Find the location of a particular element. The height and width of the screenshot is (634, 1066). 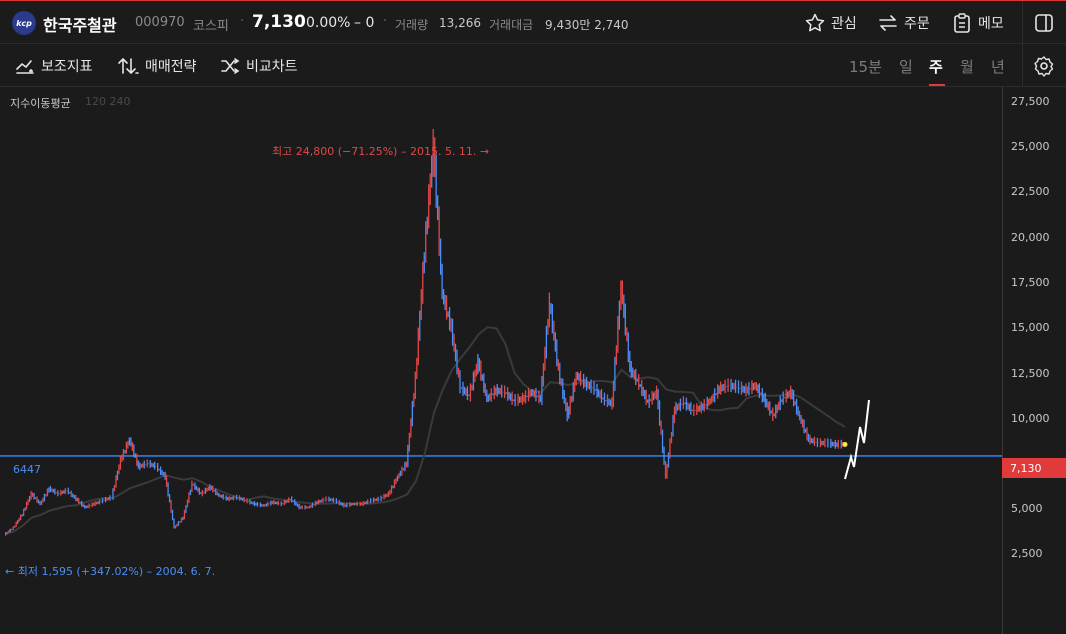

market-label: 코스피 is located at coordinates (211, 26).